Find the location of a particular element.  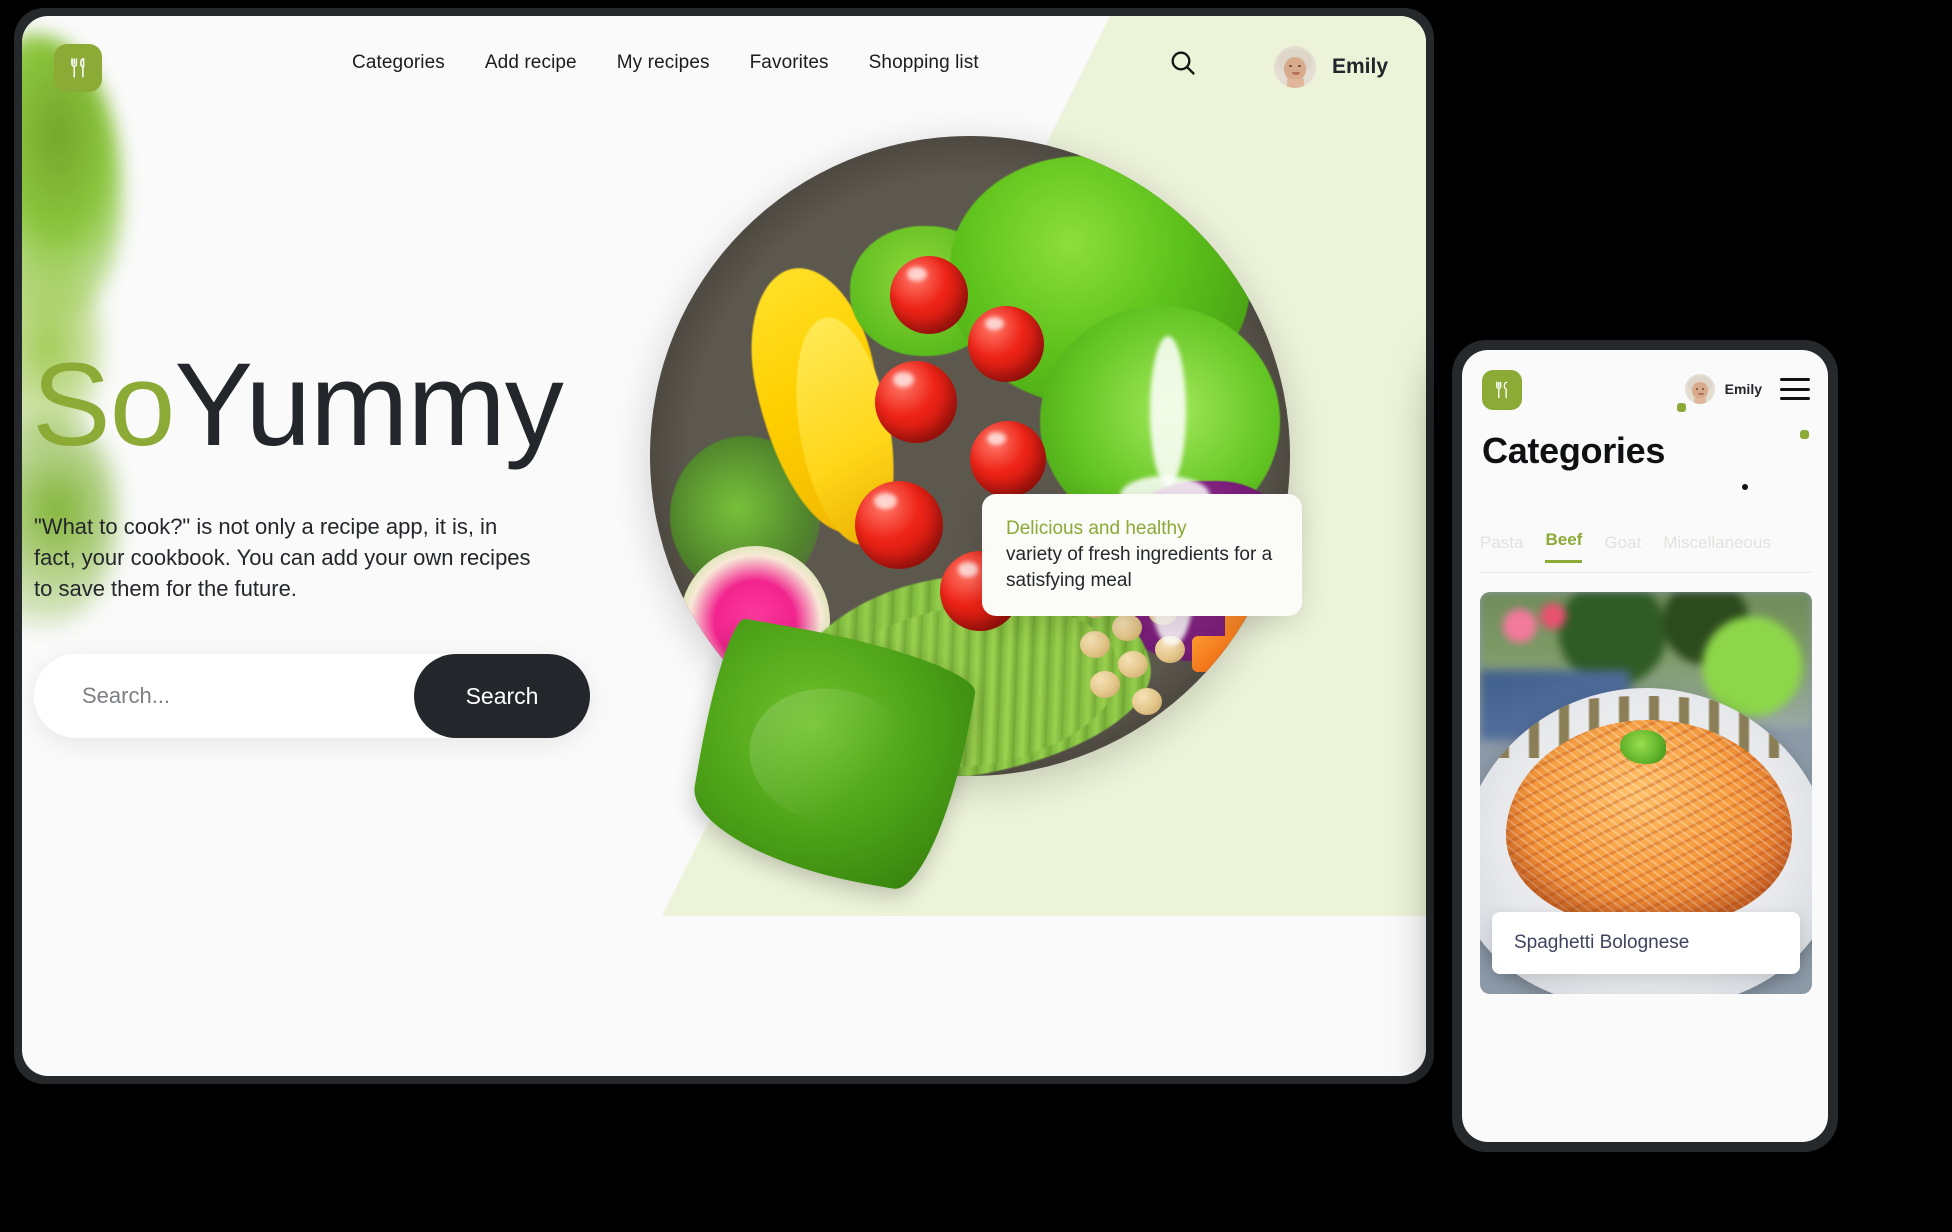

user-name: Emily is located at coordinates (1359, 66).